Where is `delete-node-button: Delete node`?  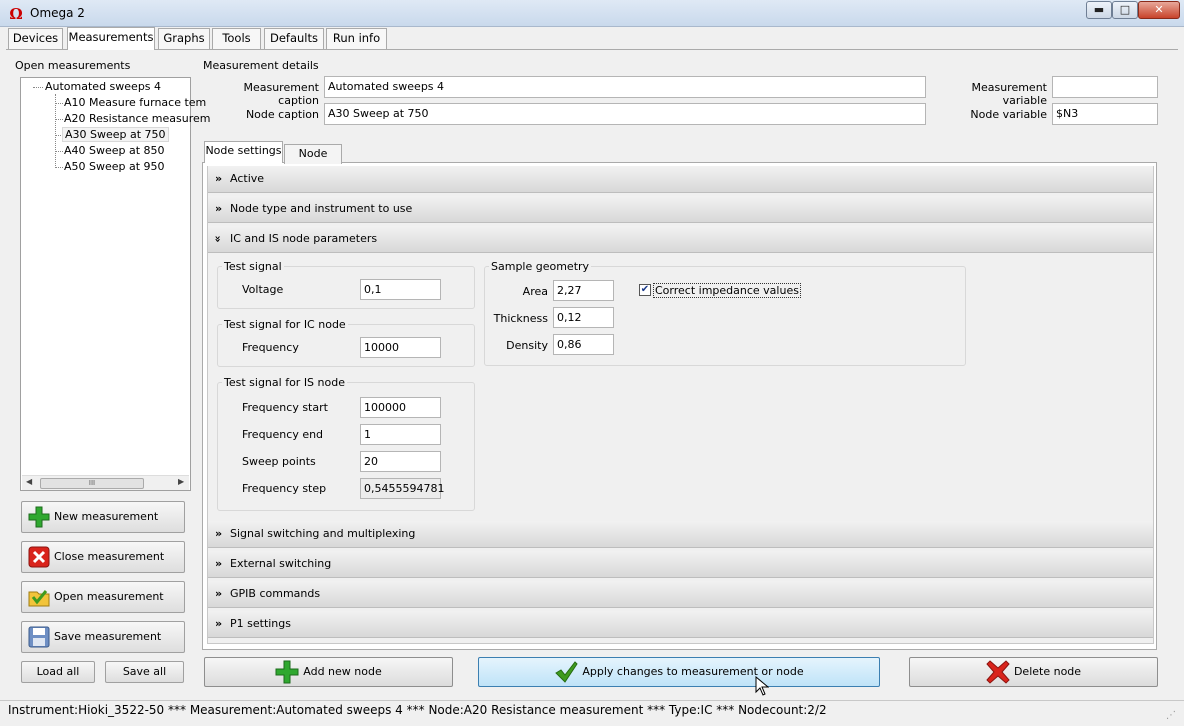
delete-node-button: Delete node is located at coordinates (1033, 672).